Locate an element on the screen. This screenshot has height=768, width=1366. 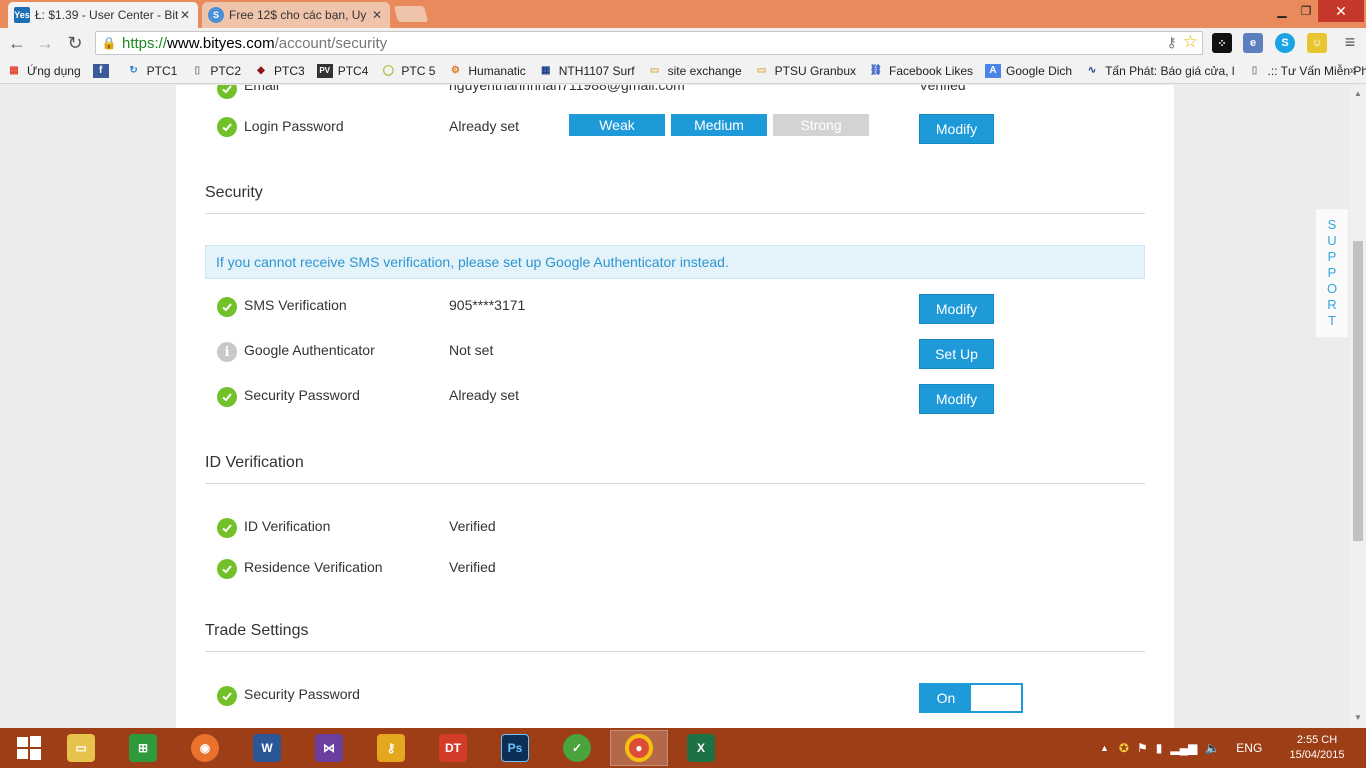
bookmark-ptc4: PV PTC4 is located at coordinates (342, 70).